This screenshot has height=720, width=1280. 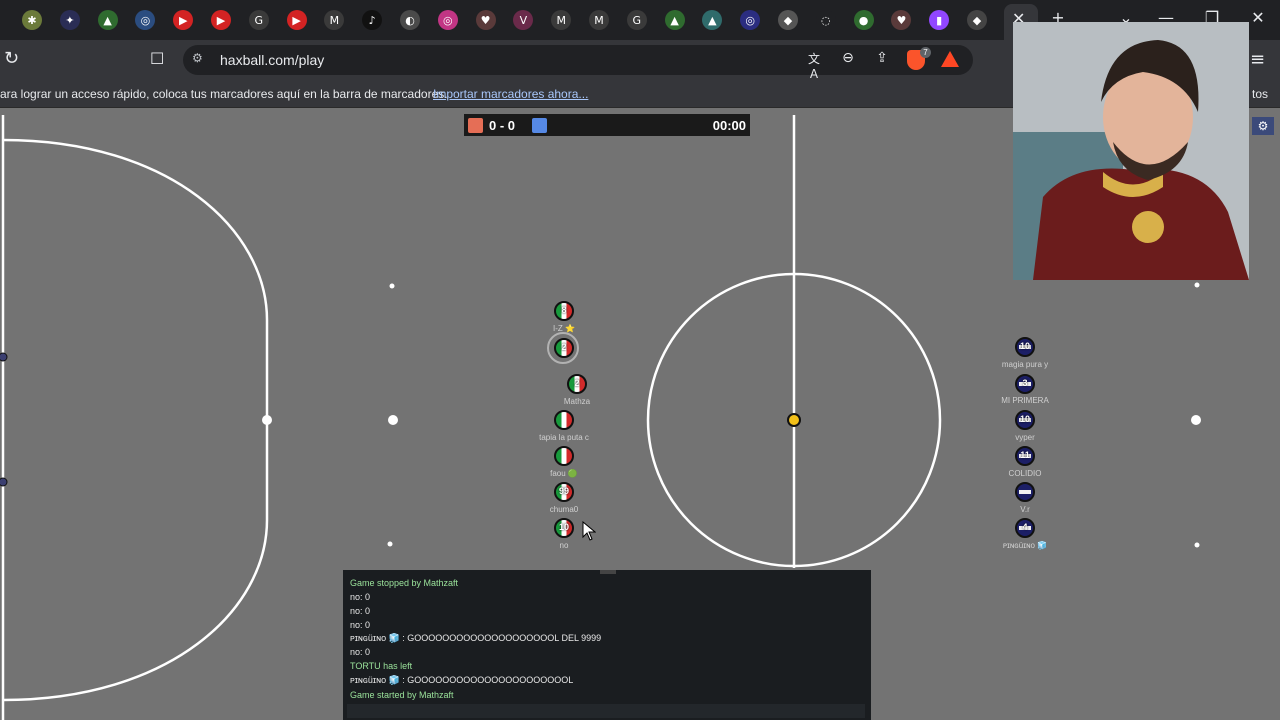 What do you see at coordinates (794, 420) in the screenshot?
I see `ball` at bounding box center [794, 420].